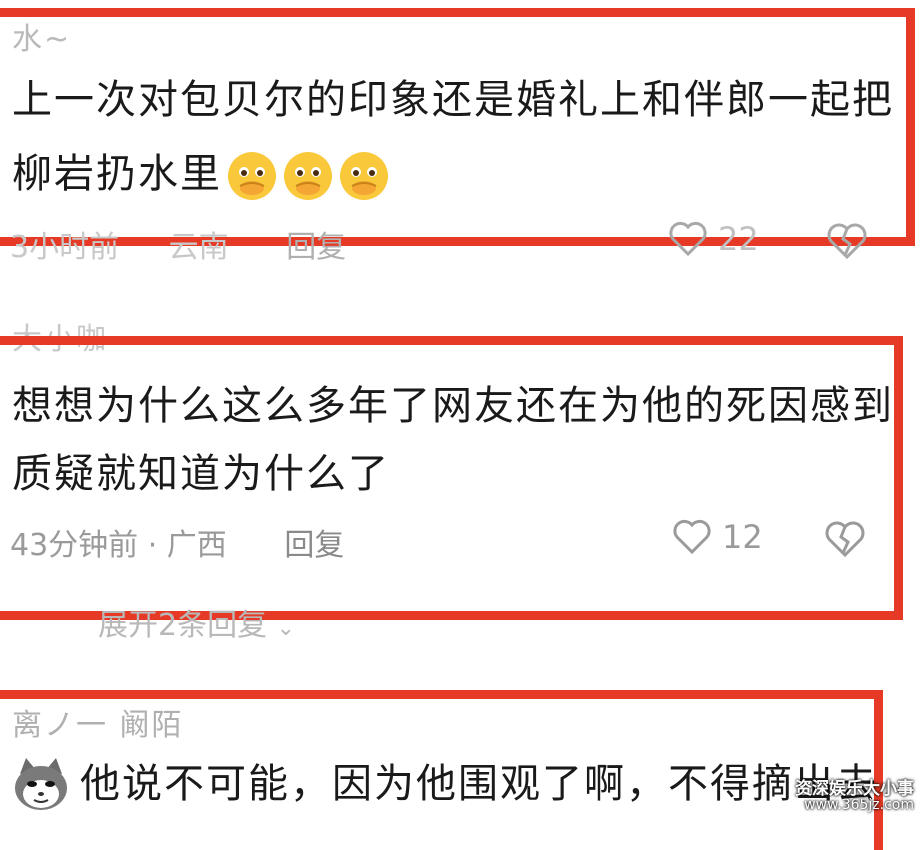  Describe the element at coordinates (713, 239) in the screenshot. I see `comment-1-like-button: 22` at that location.